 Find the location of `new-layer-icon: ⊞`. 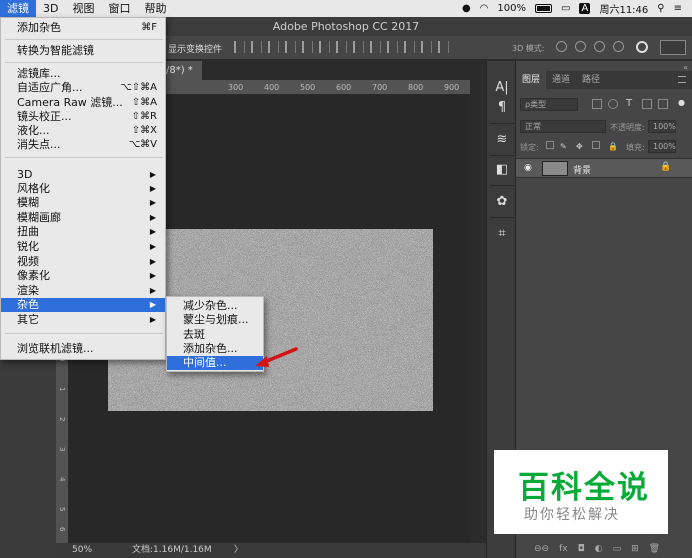

new-layer-icon: ⊞ is located at coordinates (635, 549).